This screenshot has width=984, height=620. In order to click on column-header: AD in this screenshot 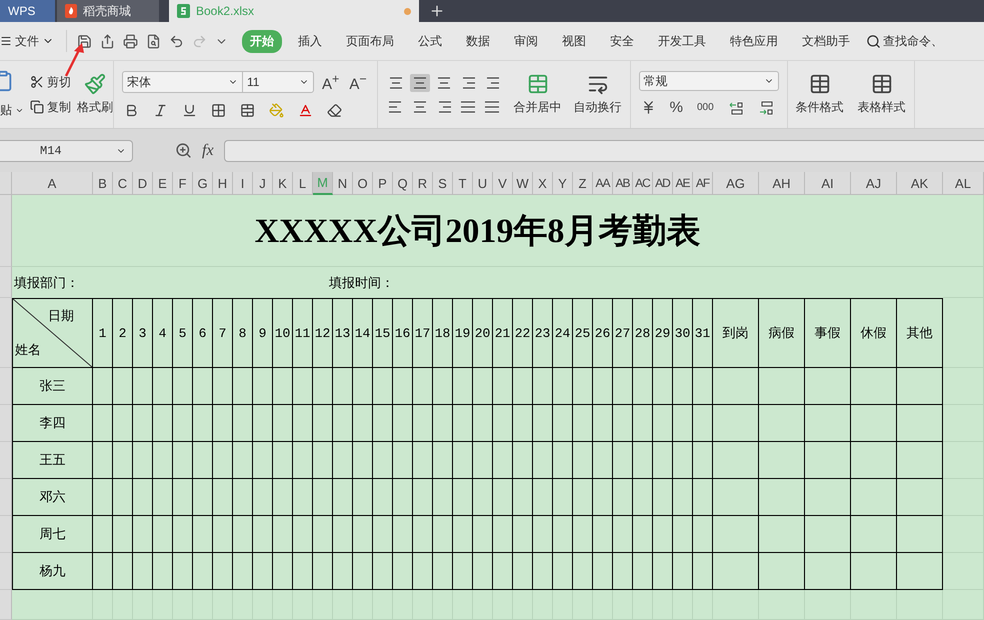, I will do `click(663, 183)`.